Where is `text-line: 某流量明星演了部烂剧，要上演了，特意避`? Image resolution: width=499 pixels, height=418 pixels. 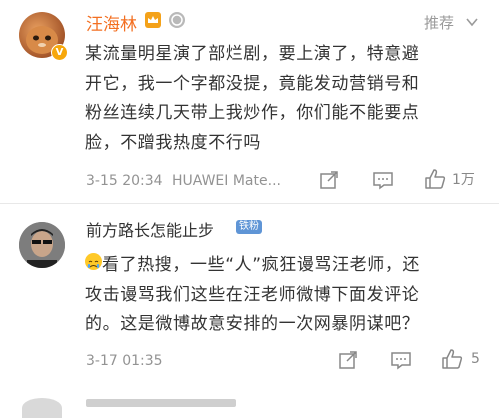
text-line: 某流量明星演了部烂剧，要上演了，特意避 is located at coordinates (252, 54).